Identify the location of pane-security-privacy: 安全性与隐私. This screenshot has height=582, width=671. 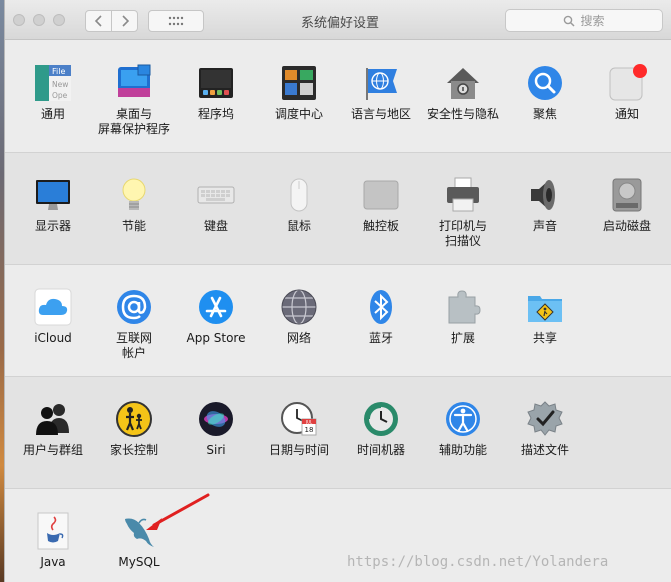
(463, 92).